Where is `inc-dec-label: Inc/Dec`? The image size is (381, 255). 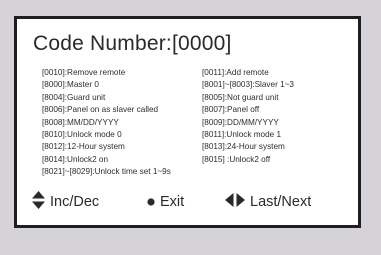
inc-dec-label: Inc/Dec is located at coordinates (75, 202).